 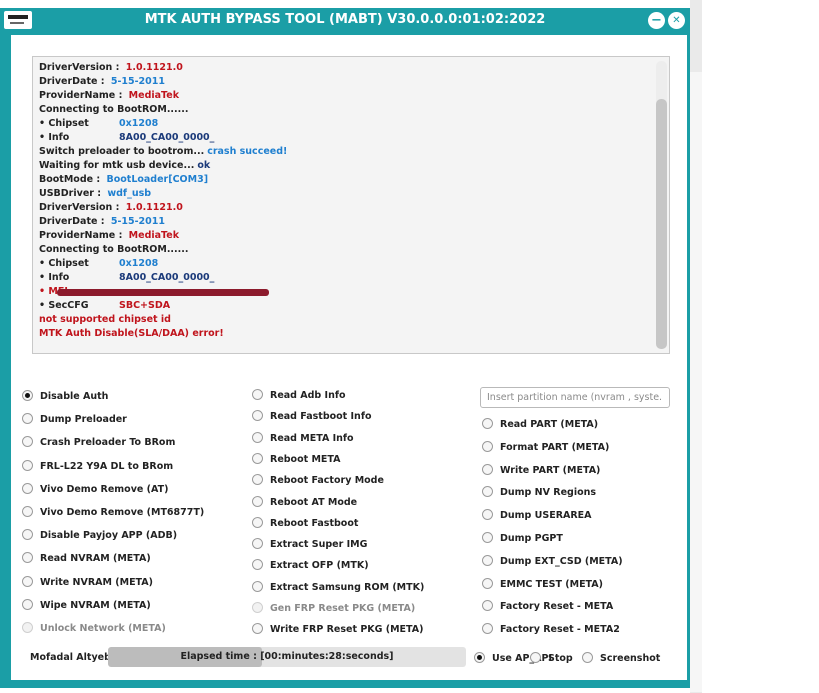 What do you see at coordinates (327, 656) in the screenshot?
I see `elapsed-value: [00:minutes:28:seconds]` at bounding box center [327, 656].